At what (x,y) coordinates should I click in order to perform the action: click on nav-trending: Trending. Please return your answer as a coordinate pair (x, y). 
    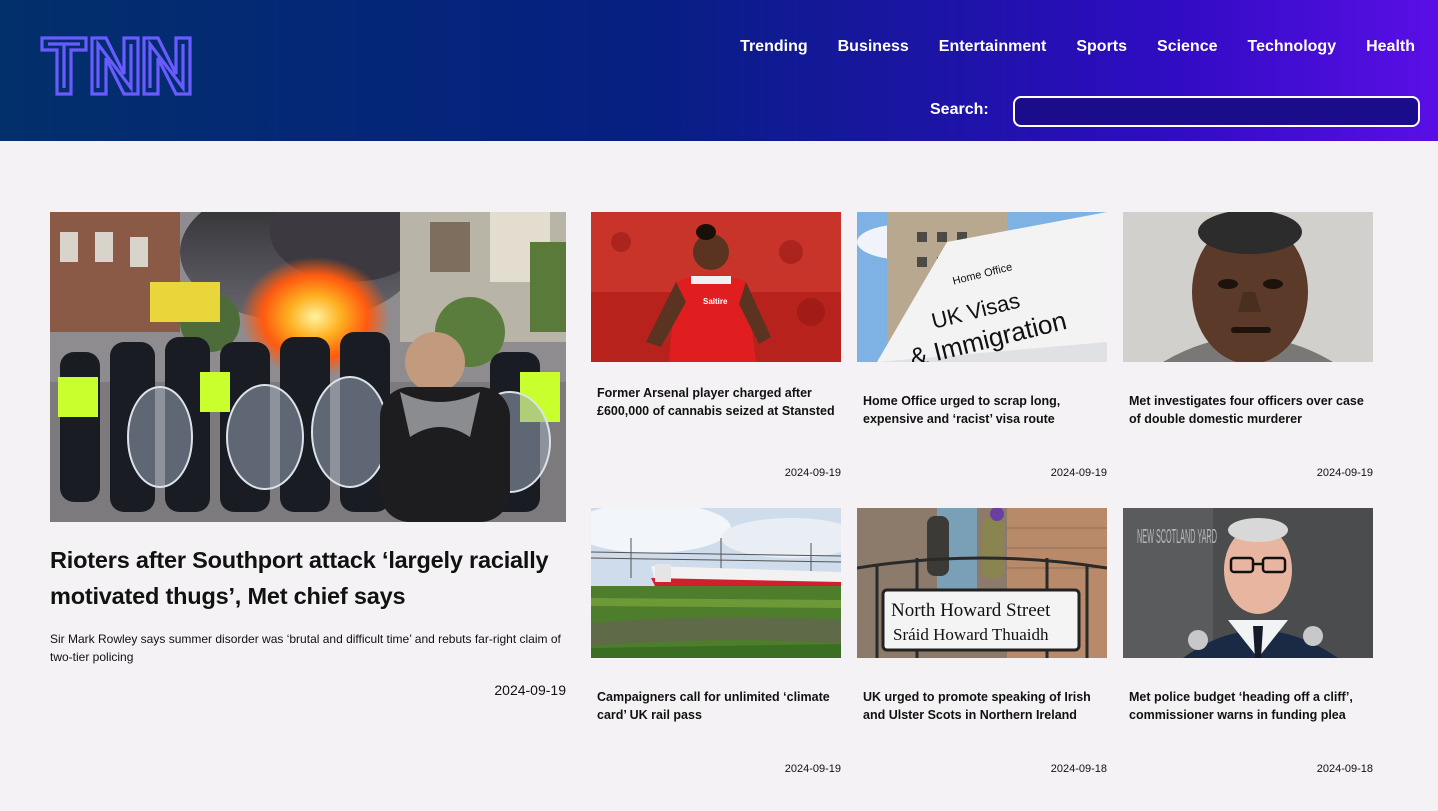
    Looking at the image, I should click on (774, 47).